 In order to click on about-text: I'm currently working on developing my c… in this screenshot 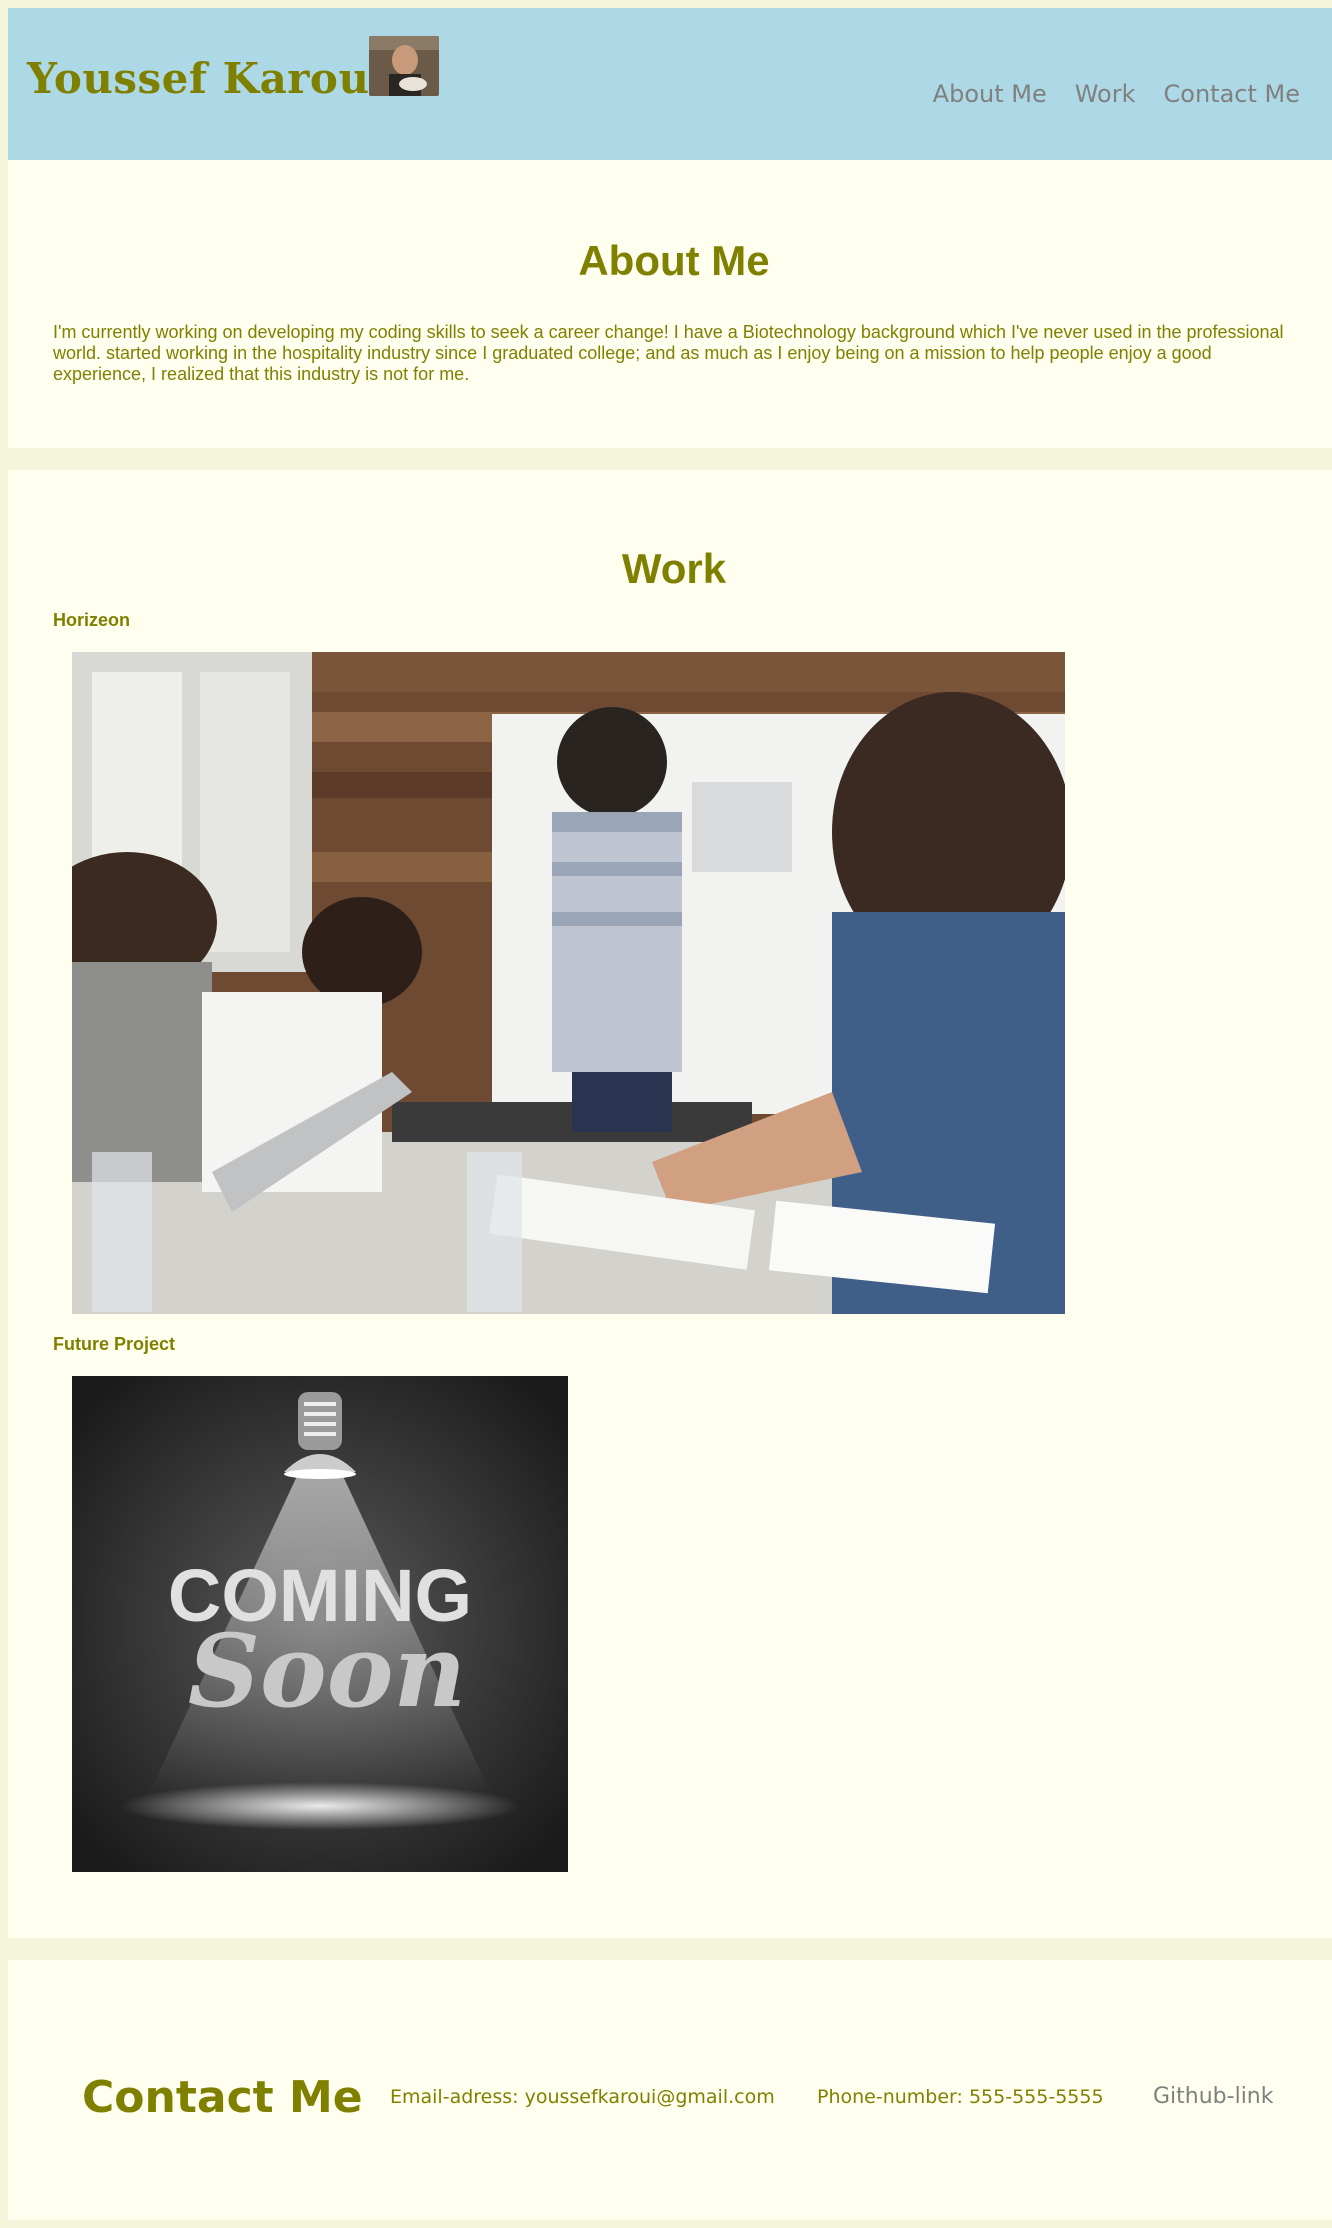, I will do `click(668, 353)`.